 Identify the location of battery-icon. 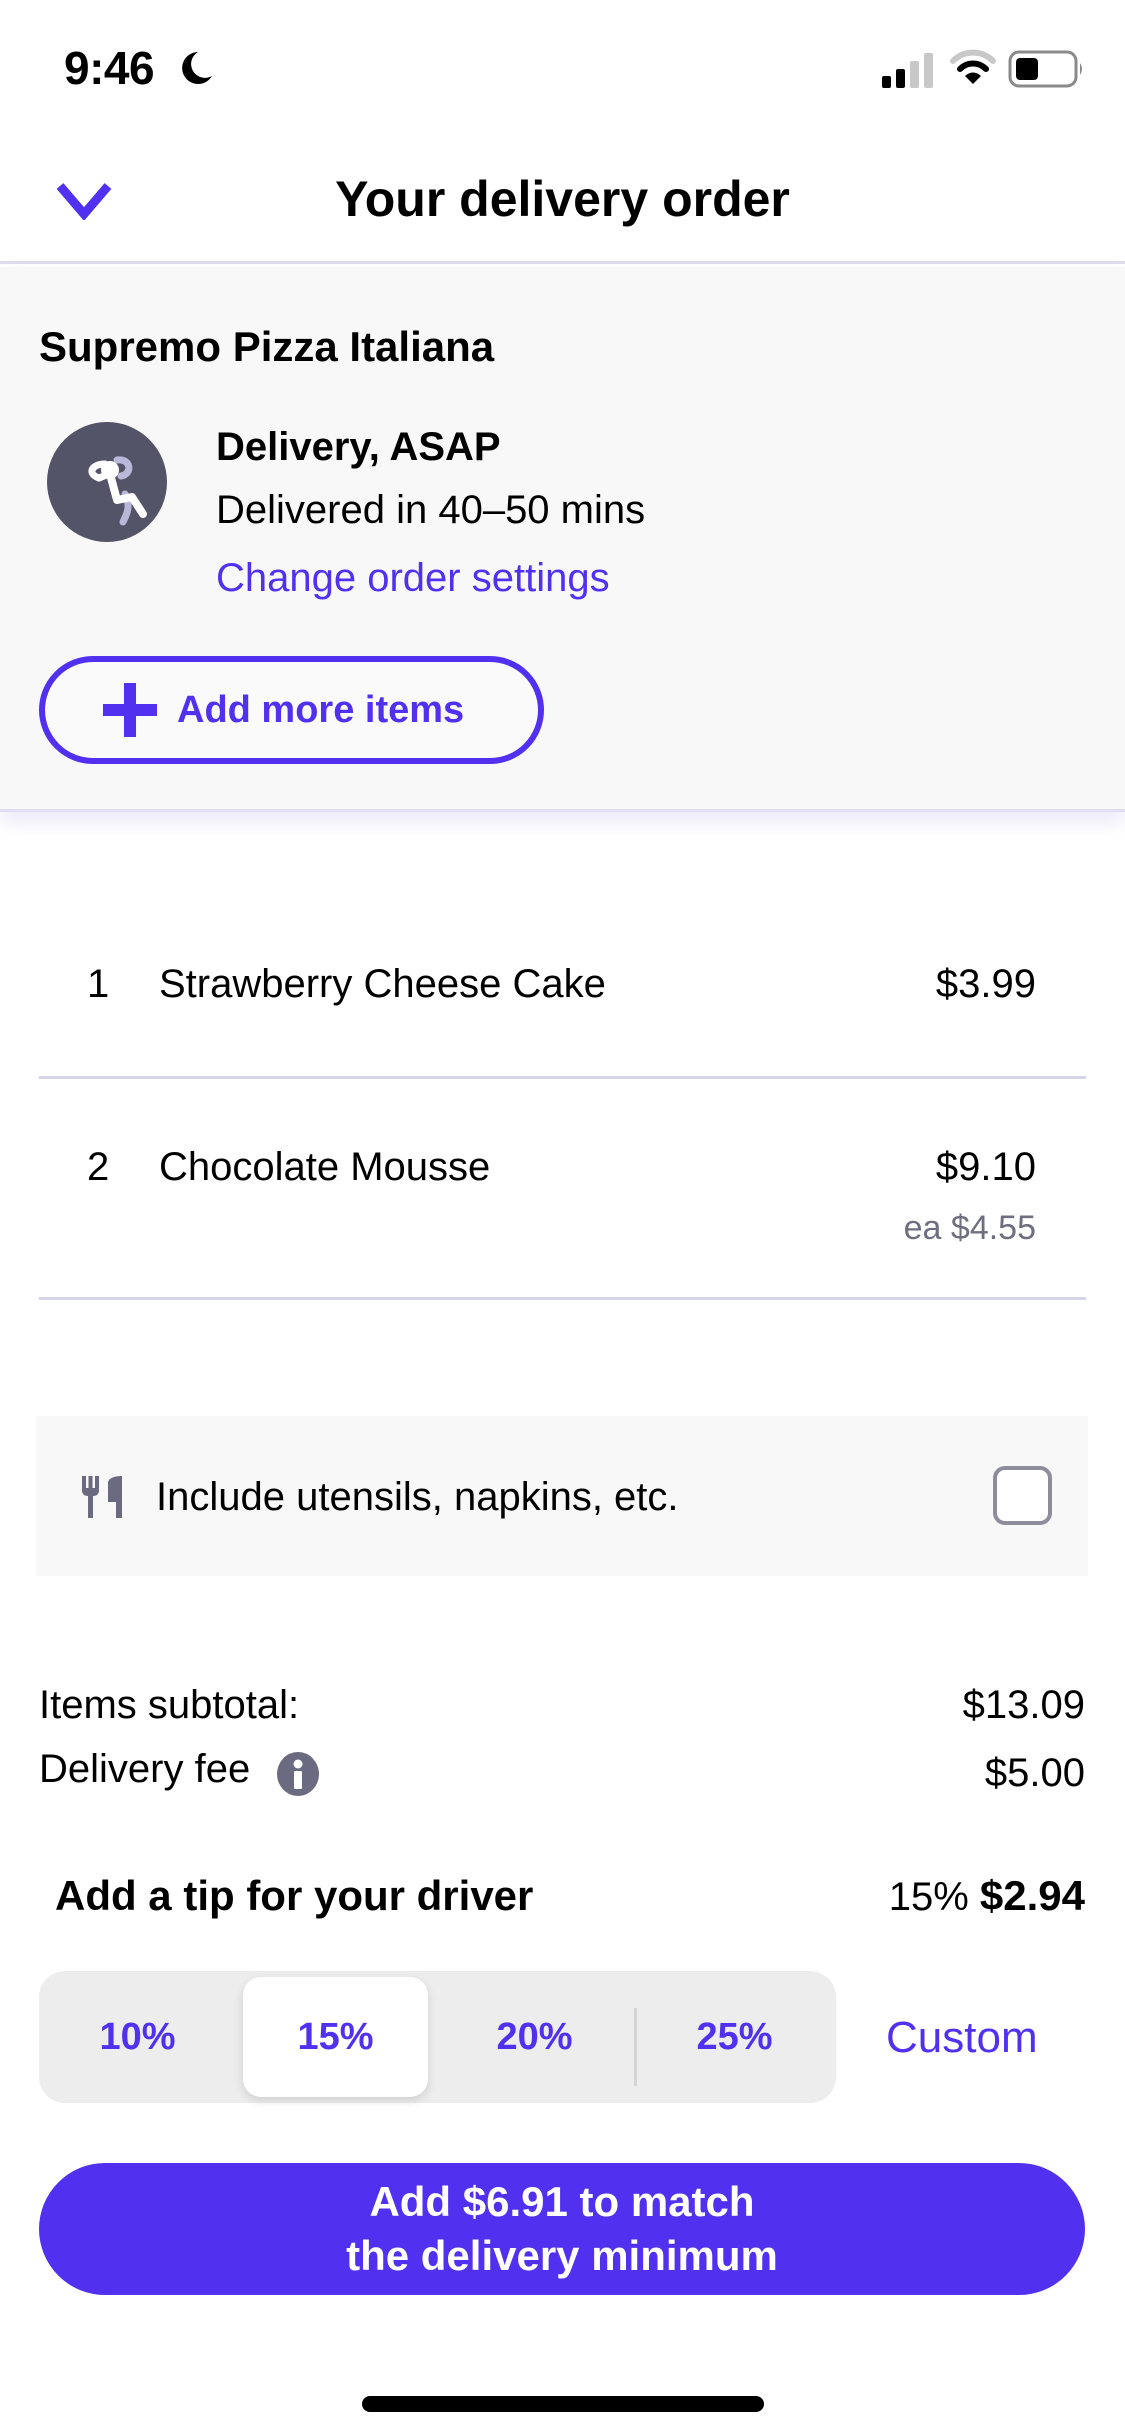
(1045, 69).